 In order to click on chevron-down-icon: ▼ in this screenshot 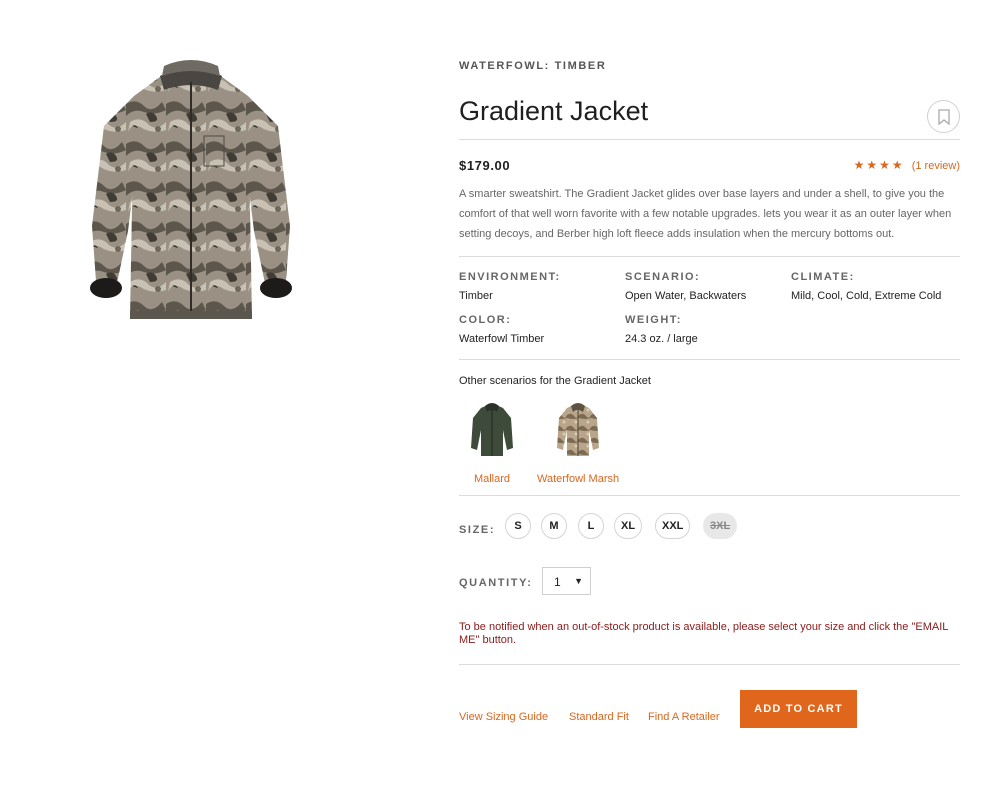, I will do `click(578, 581)`.